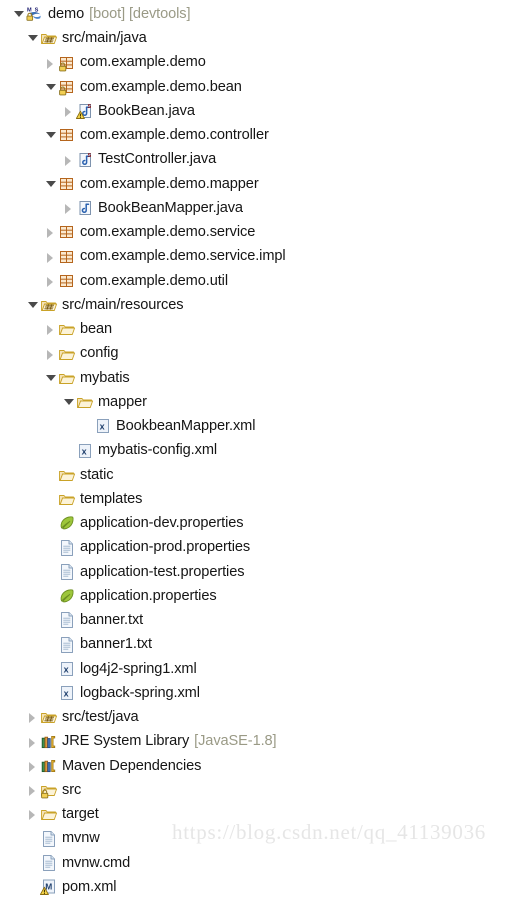 The width and height of the screenshot is (512, 899). Describe the element at coordinates (49, 790) in the screenshot. I see `folder-warning-icon` at that location.